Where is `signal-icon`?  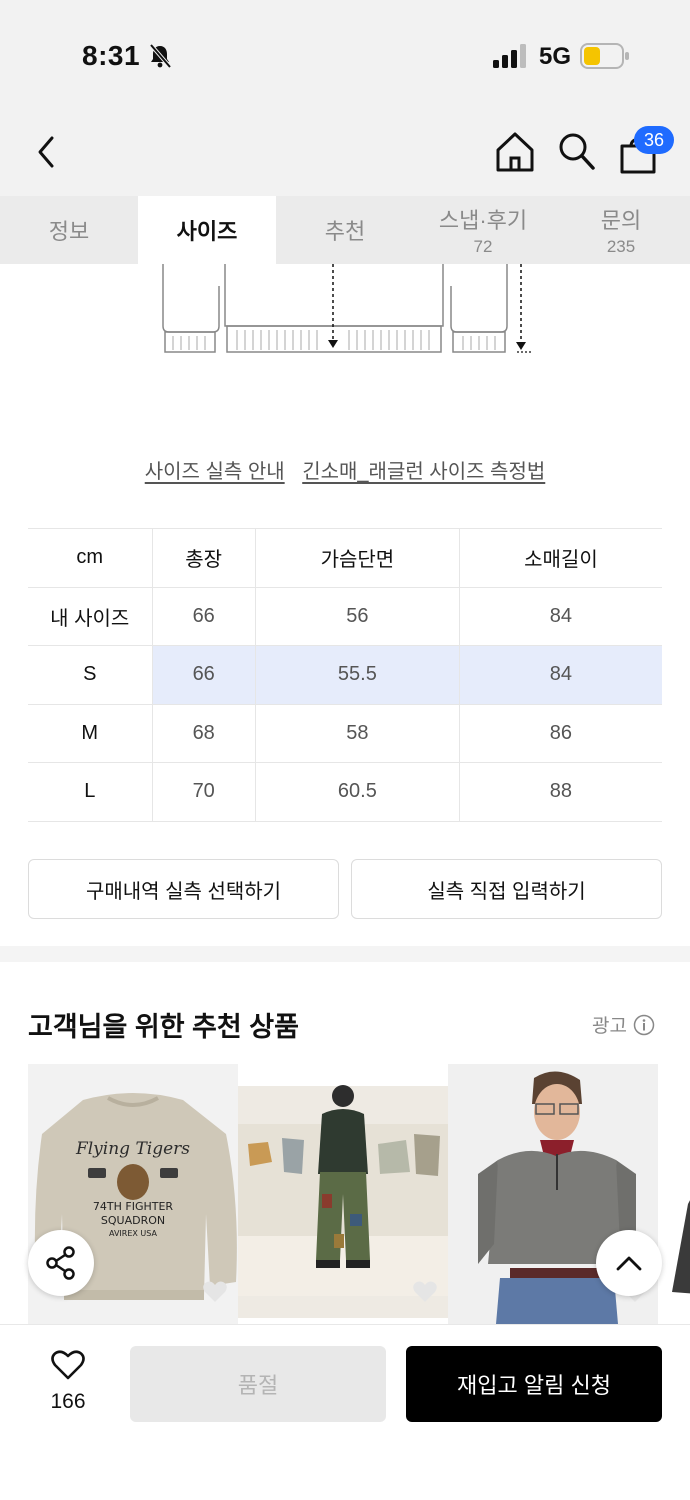
signal-icon is located at coordinates (509, 56).